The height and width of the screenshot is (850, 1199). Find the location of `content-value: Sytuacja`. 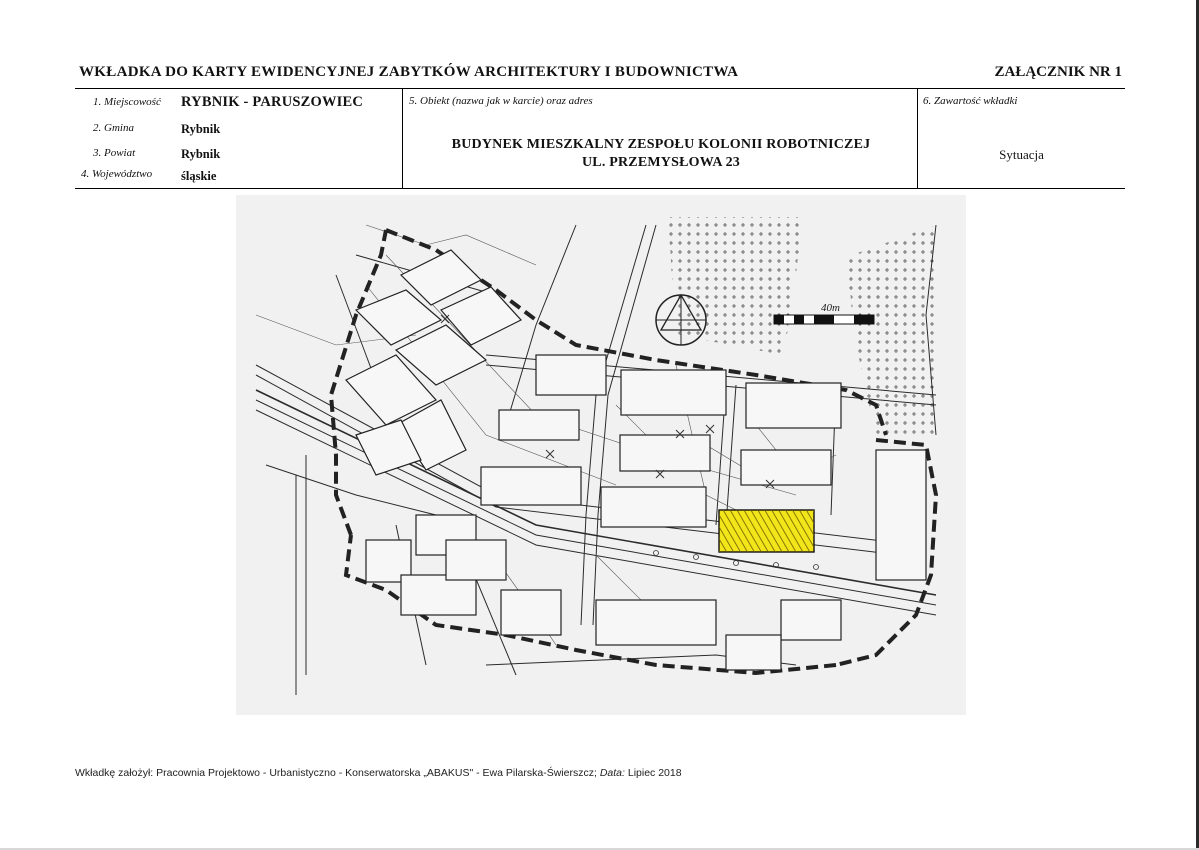

content-value: Sytuacja is located at coordinates (1021, 154).